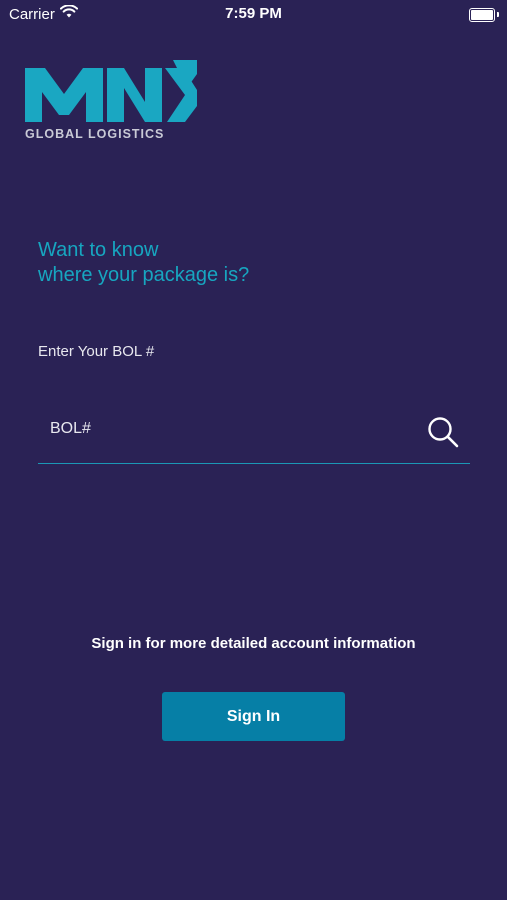  Describe the element at coordinates (144, 275) in the screenshot. I see `headline-line-2: where your package is?` at that location.